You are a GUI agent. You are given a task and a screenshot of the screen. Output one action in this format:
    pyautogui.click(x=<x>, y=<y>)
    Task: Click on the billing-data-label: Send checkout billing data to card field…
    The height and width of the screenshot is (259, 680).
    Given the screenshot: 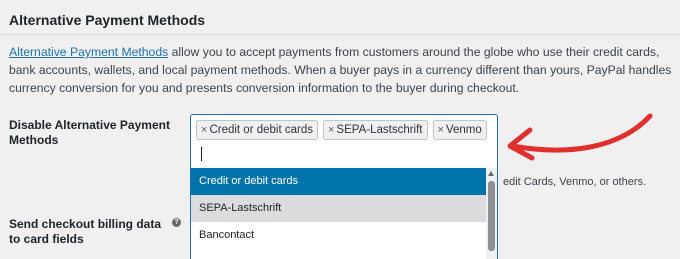 What is the action you would take?
    pyautogui.click(x=85, y=231)
    